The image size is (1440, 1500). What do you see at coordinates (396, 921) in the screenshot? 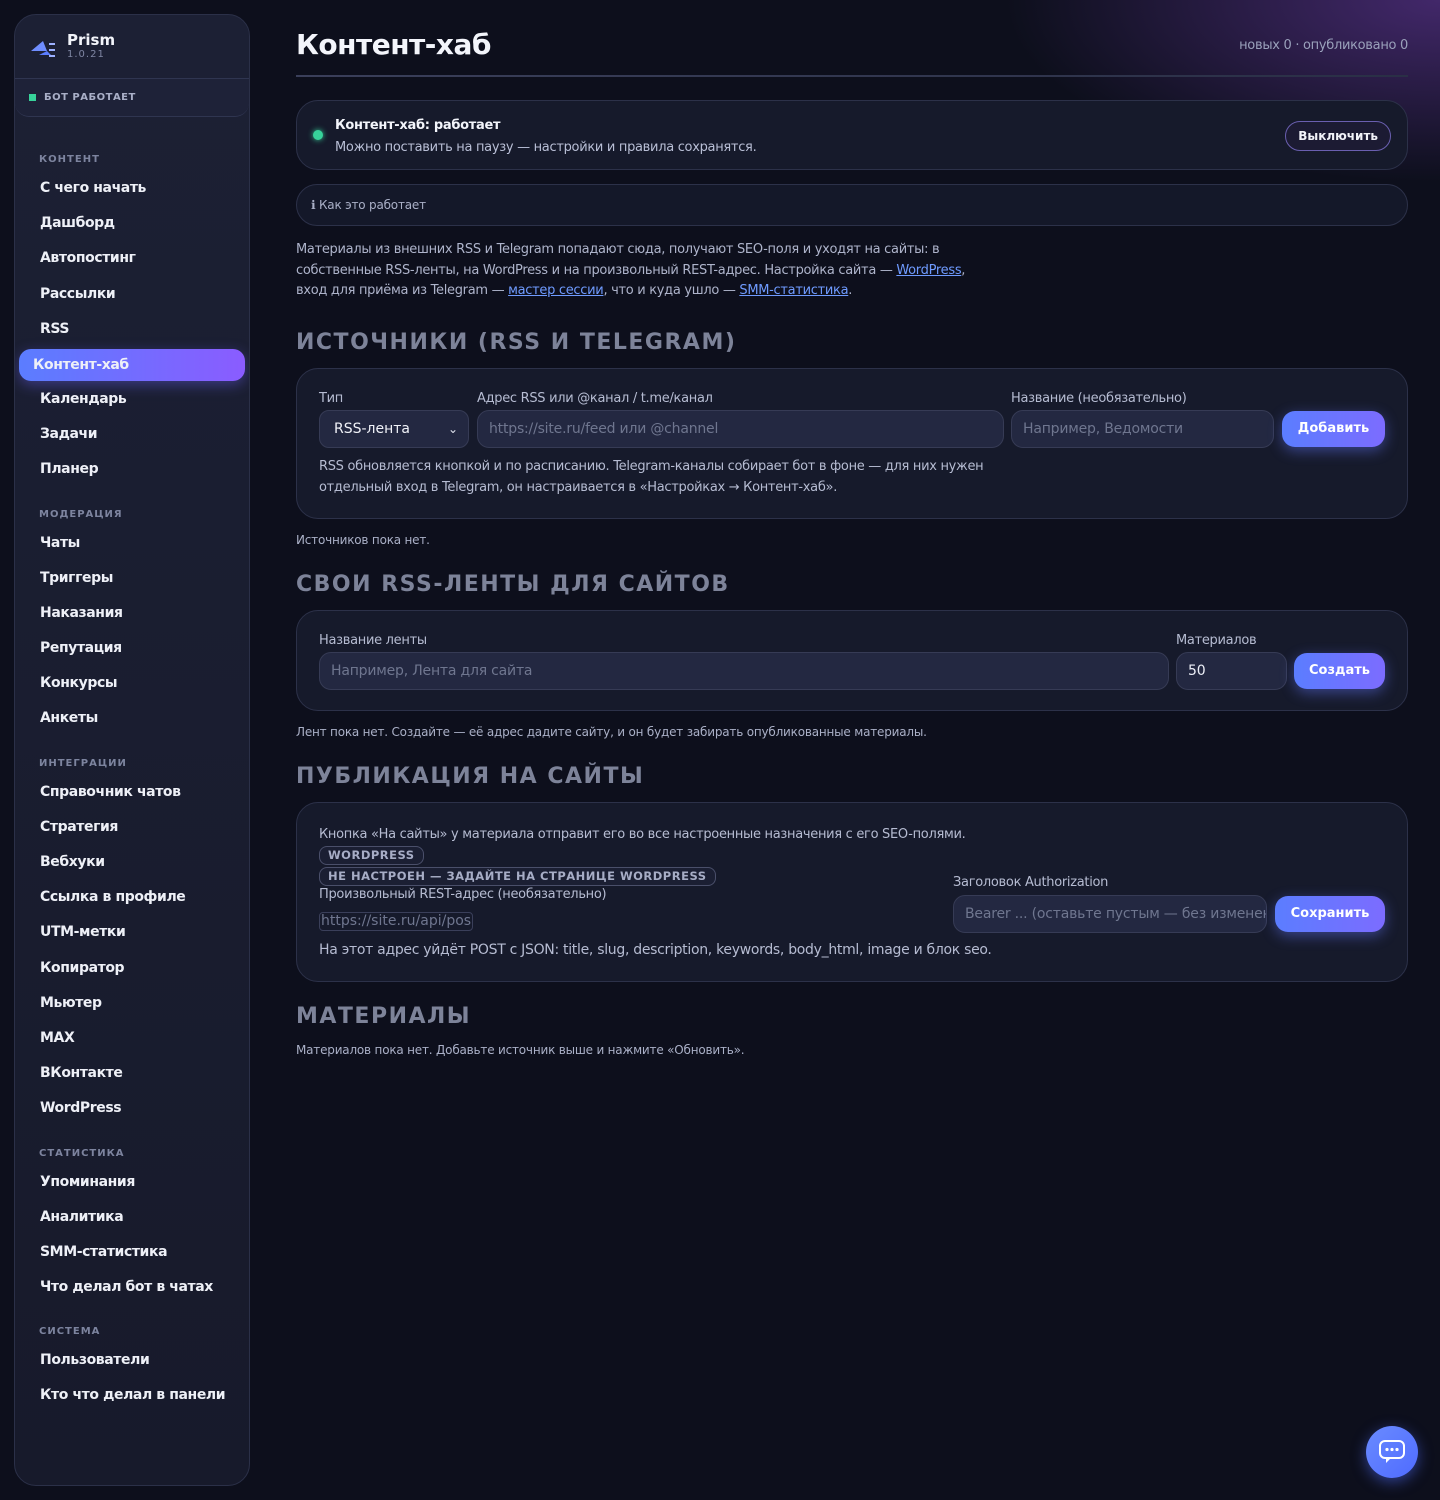
I see `rest-address-input: https://site.ru/api/pos` at bounding box center [396, 921].